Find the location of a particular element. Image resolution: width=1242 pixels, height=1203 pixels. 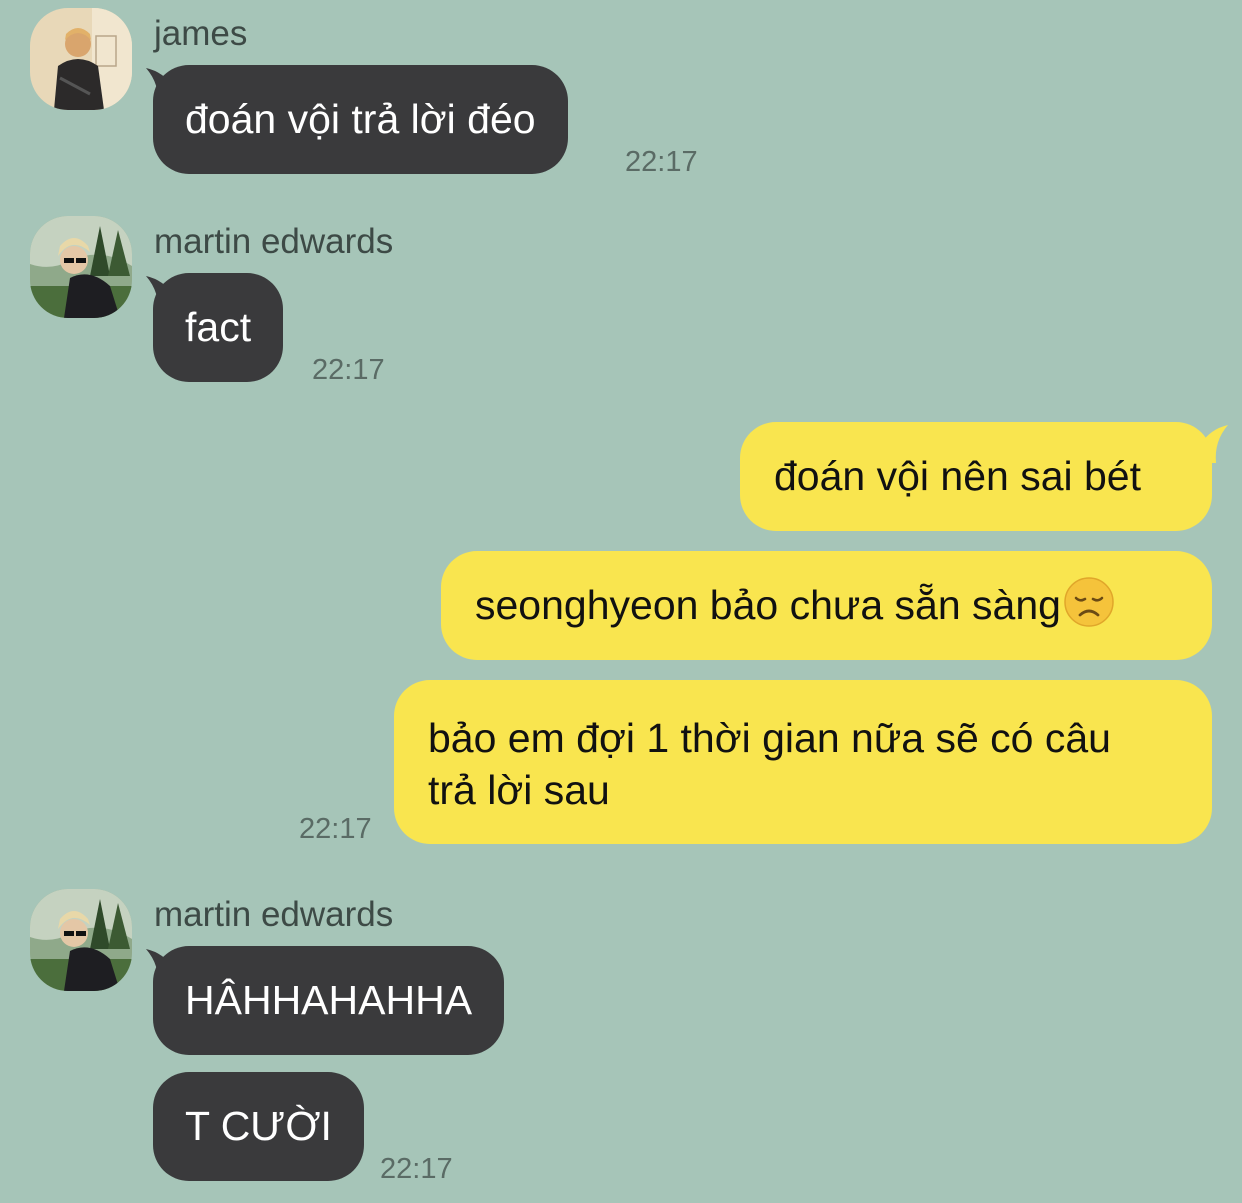

message-text: fact is located at coordinates (218, 327).